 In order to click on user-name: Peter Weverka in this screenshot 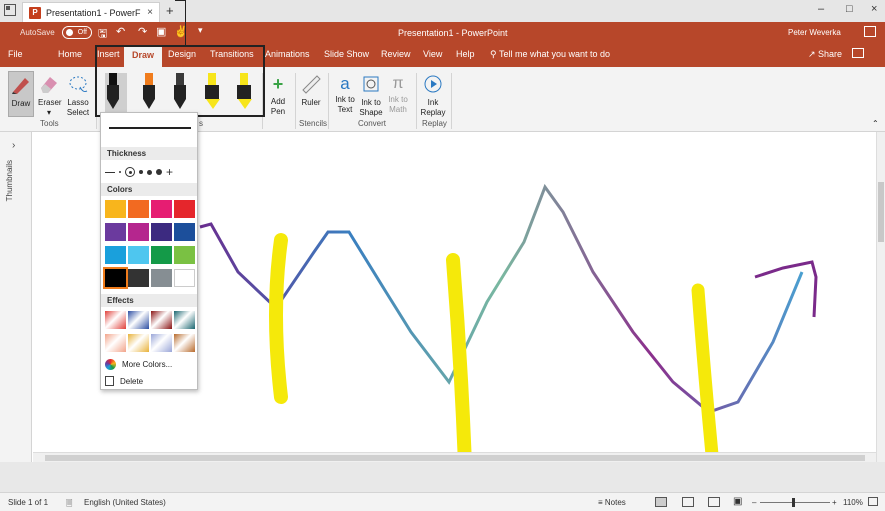, I will do `click(814, 32)`.